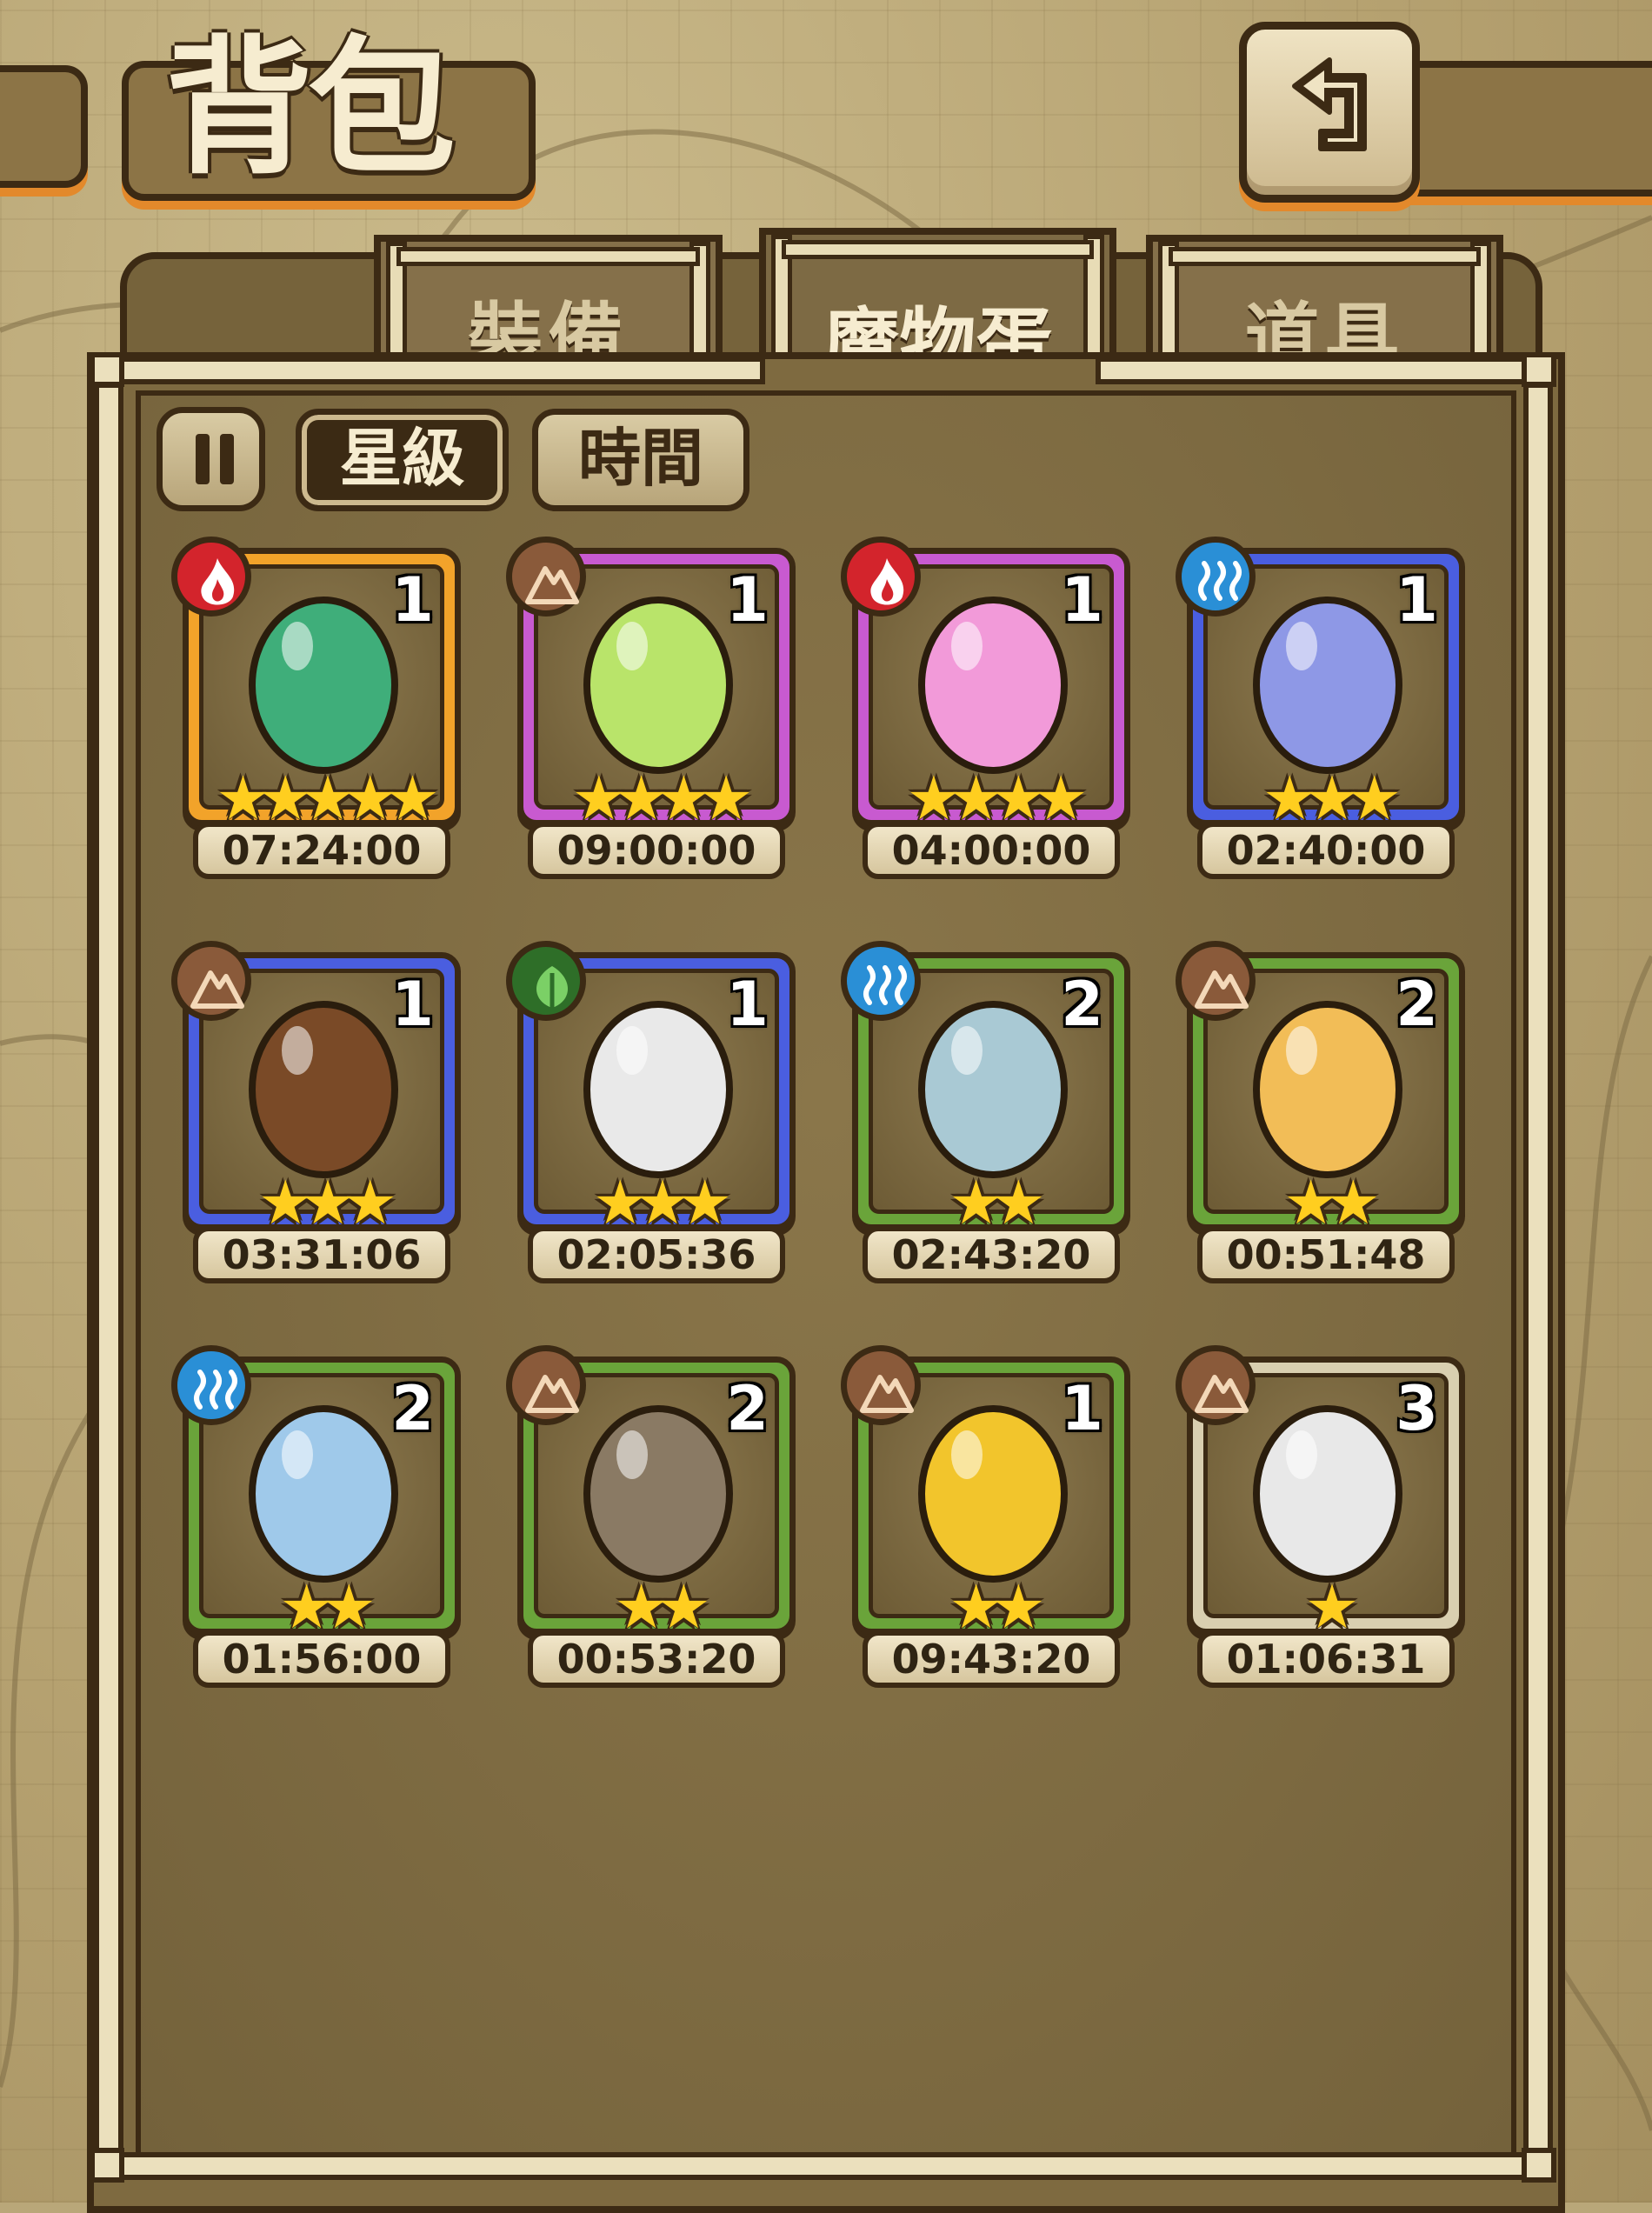 The height and width of the screenshot is (2213, 1652). What do you see at coordinates (991, 850) in the screenshot?
I see `hatch-timer: 04:00:00` at bounding box center [991, 850].